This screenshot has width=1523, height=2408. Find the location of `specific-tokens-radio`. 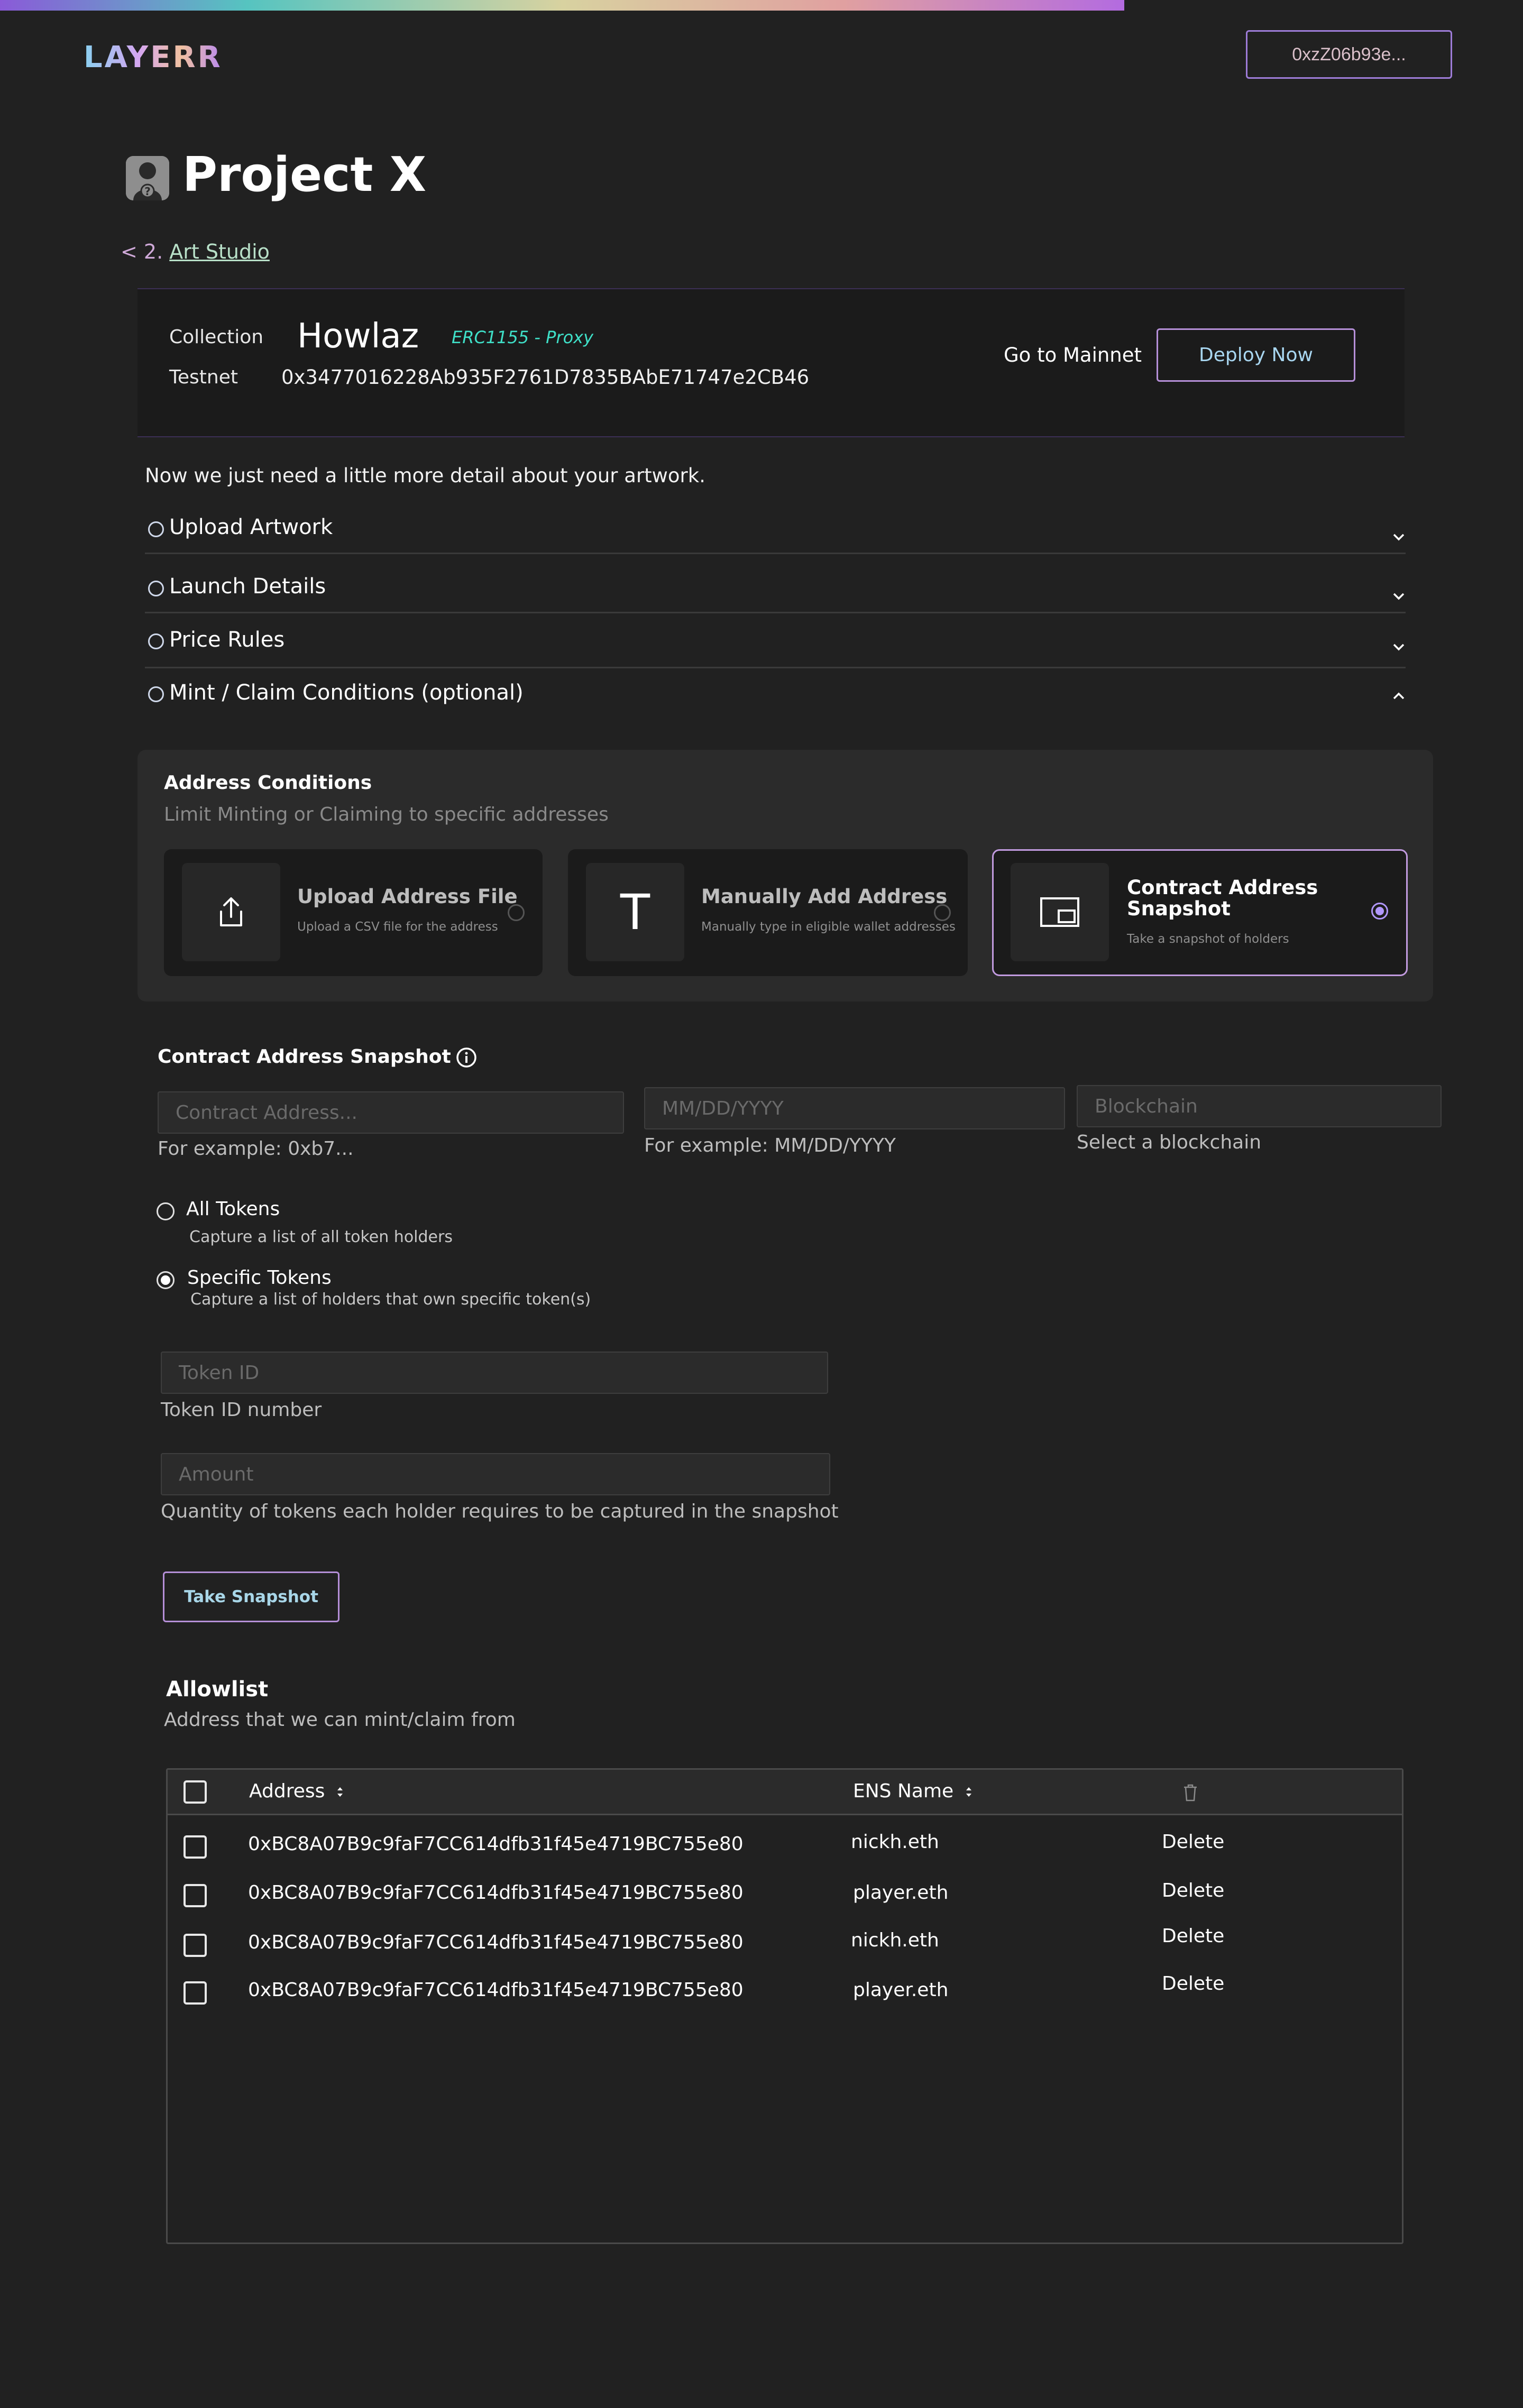

specific-tokens-radio is located at coordinates (166, 1280).